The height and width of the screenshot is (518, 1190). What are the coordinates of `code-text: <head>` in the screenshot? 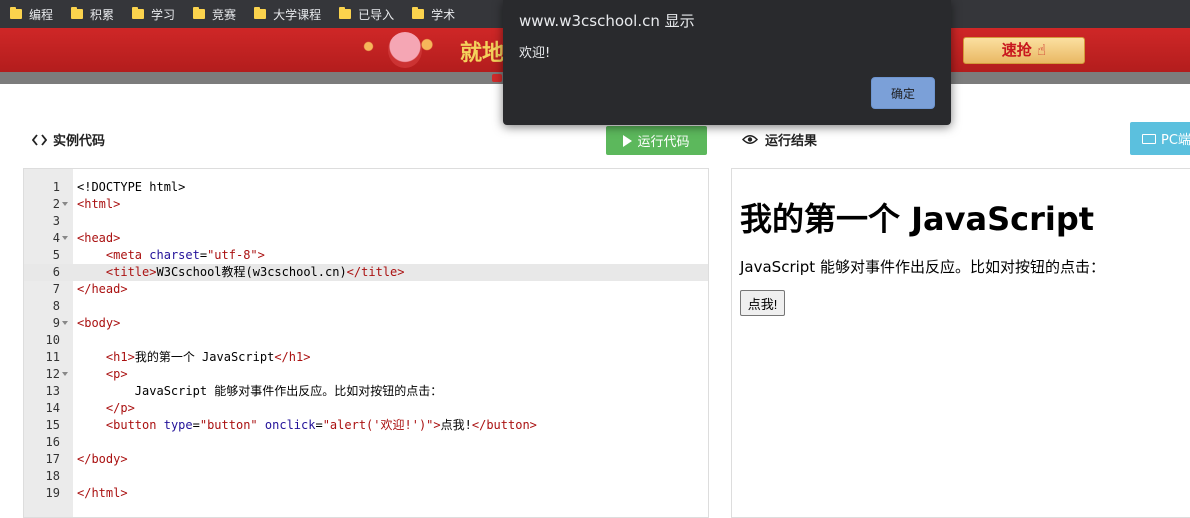 It's located at (99, 238).